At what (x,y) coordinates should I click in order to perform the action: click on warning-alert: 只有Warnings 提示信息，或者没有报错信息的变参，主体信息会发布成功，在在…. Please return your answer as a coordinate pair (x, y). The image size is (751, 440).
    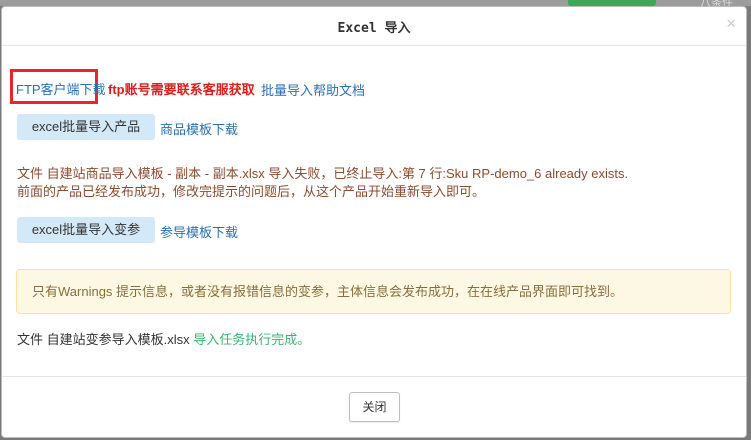
    Looking at the image, I should click on (373, 291).